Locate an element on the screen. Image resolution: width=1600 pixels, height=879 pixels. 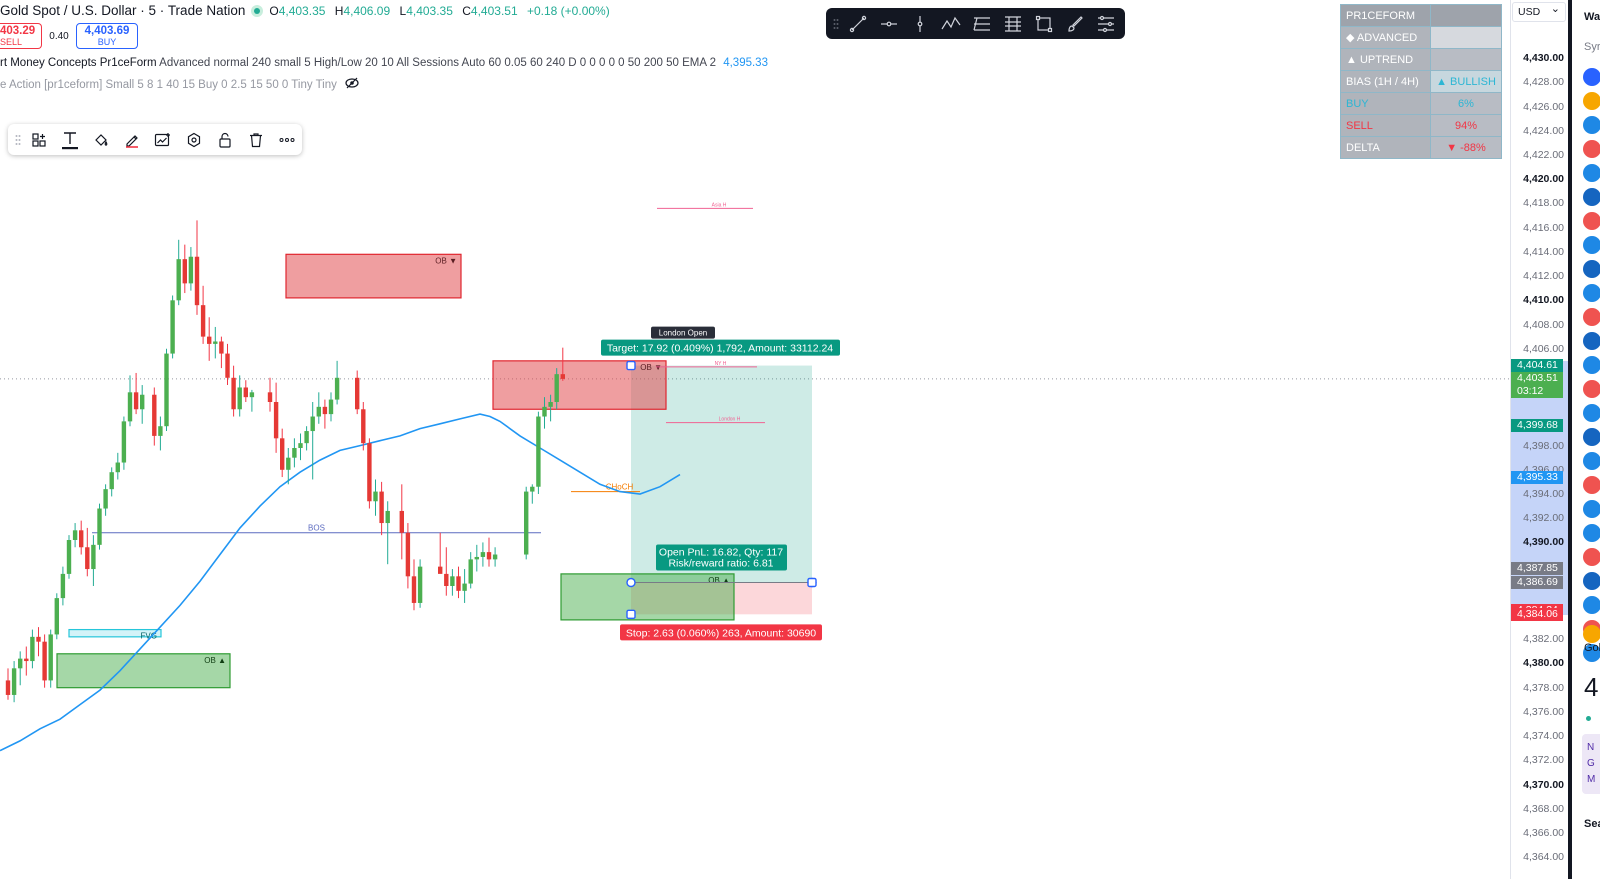
trendline-icon is located at coordinates (857, 23).